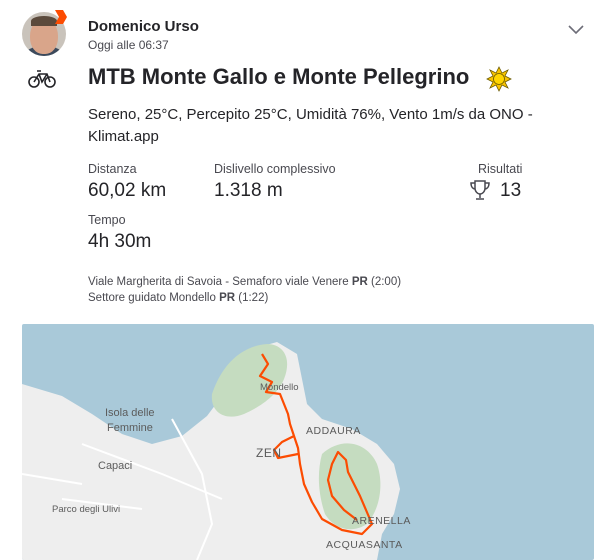 This screenshot has height=560, width=600. I want to click on segment-time: (2:00), so click(386, 282).